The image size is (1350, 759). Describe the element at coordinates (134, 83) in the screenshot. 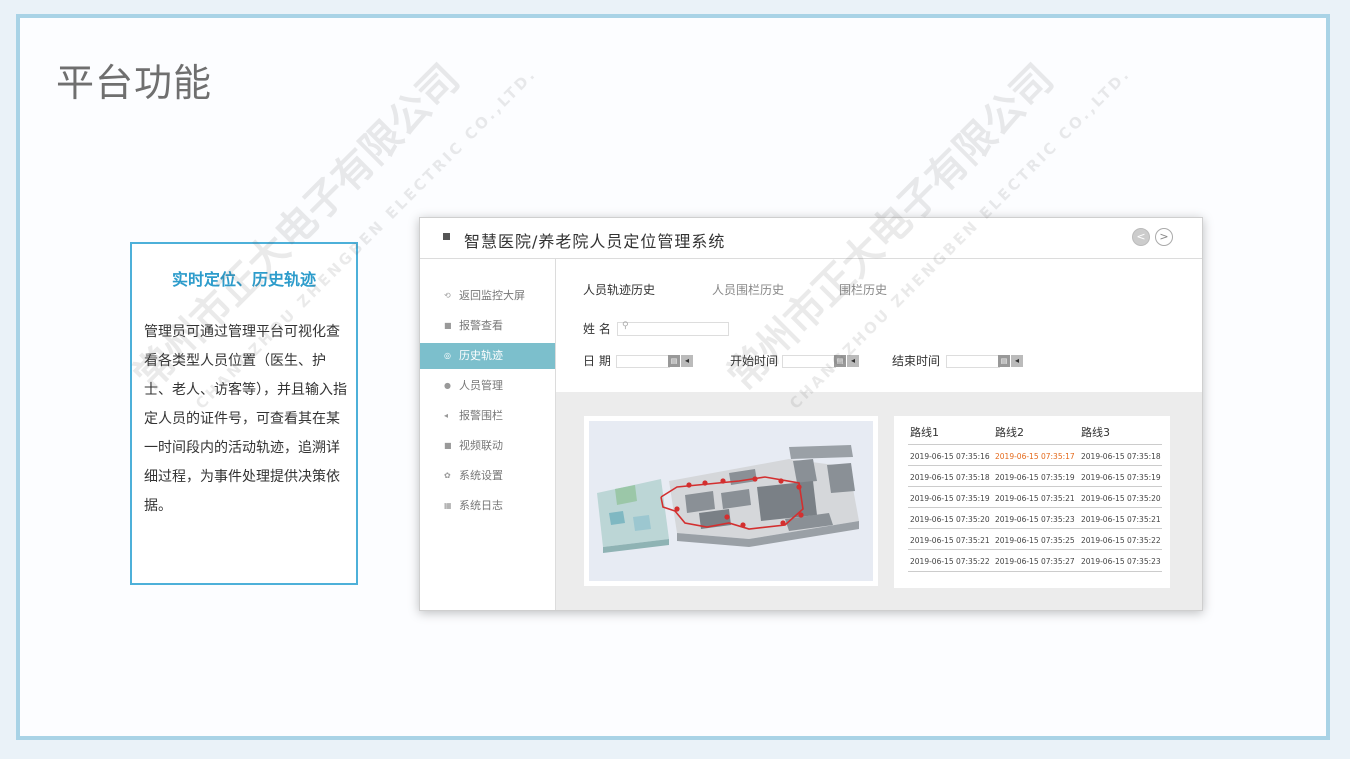

I see `slide-title: 平台功能` at that location.